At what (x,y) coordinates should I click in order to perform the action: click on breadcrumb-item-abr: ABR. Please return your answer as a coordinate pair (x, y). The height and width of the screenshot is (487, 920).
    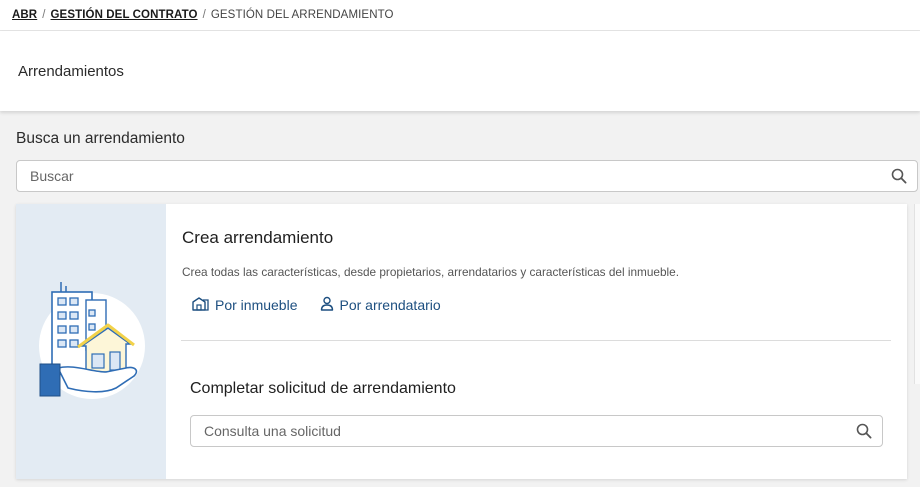
    Looking at the image, I should click on (24, 15).